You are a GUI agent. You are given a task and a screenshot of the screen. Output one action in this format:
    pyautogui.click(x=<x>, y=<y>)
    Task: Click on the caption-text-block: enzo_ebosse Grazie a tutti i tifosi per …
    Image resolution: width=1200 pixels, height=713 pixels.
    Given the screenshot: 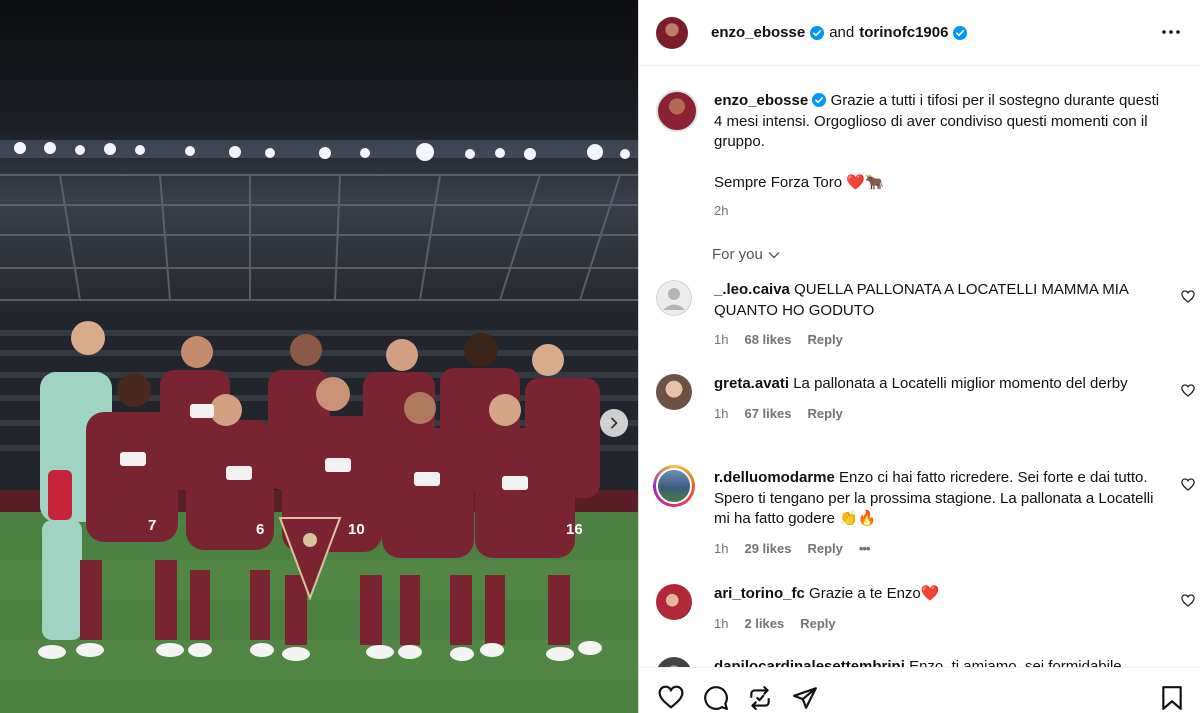 What is the action you would take?
    pyautogui.click(x=941, y=122)
    